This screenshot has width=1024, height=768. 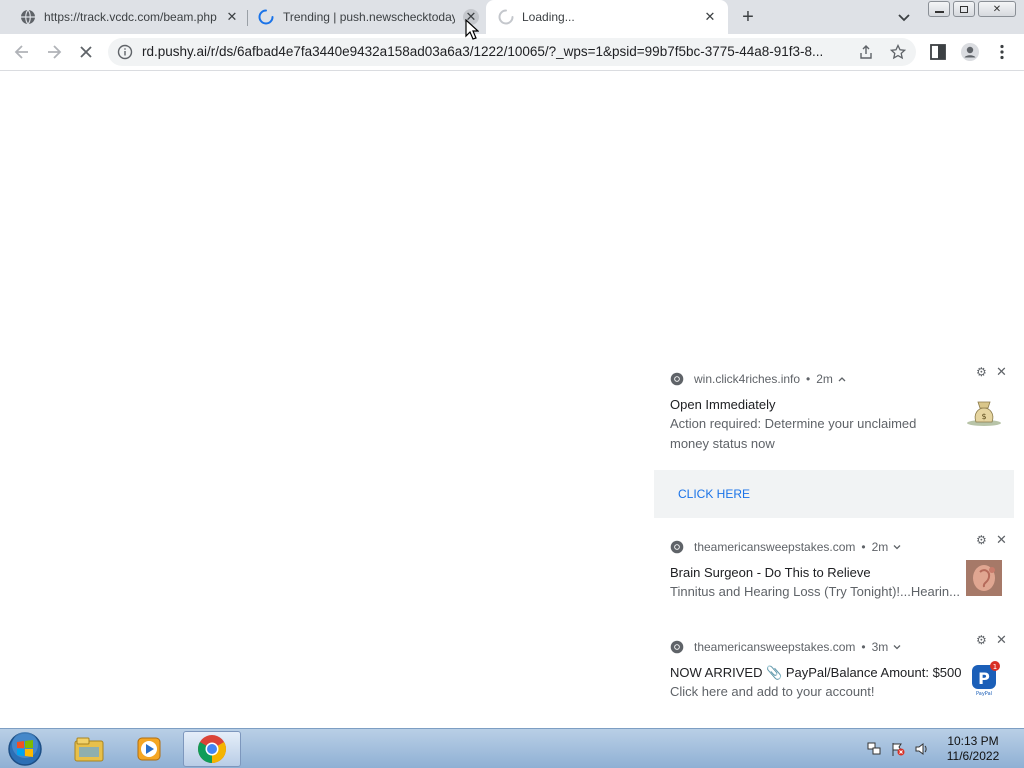 What do you see at coordinates (866, 52) in the screenshot?
I see `share-icon` at bounding box center [866, 52].